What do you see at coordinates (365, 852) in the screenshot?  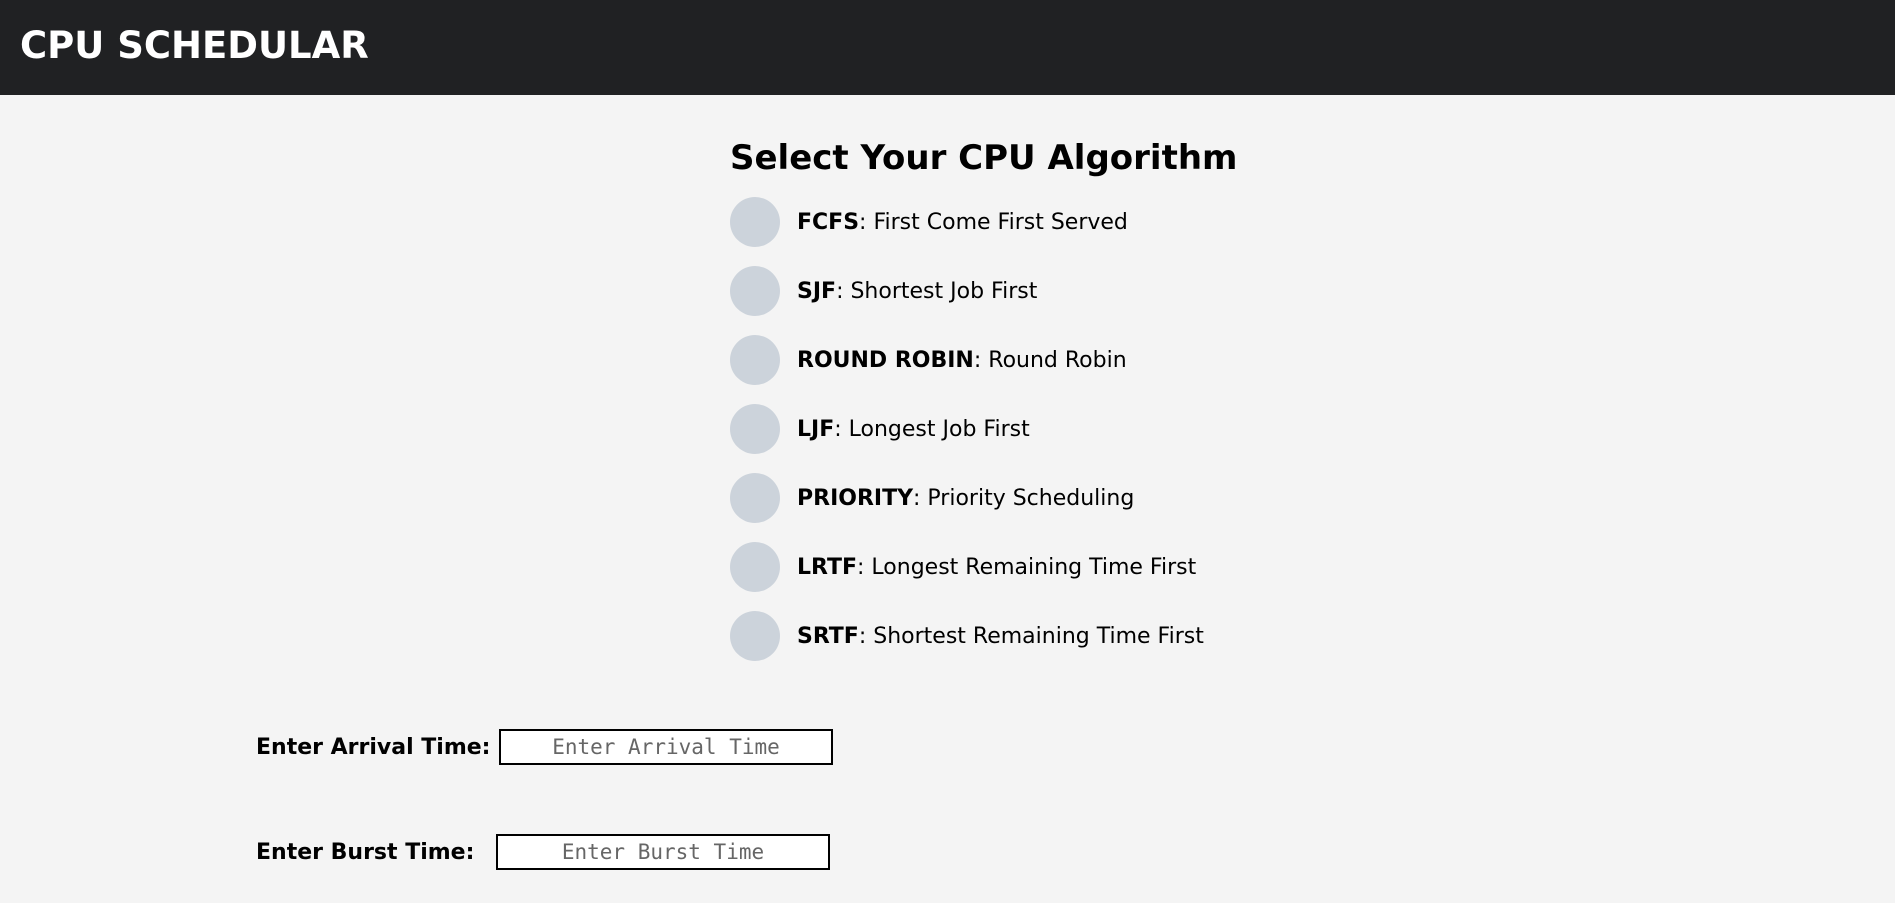 I see `burst-time-label: Enter Burst Time:` at bounding box center [365, 852].